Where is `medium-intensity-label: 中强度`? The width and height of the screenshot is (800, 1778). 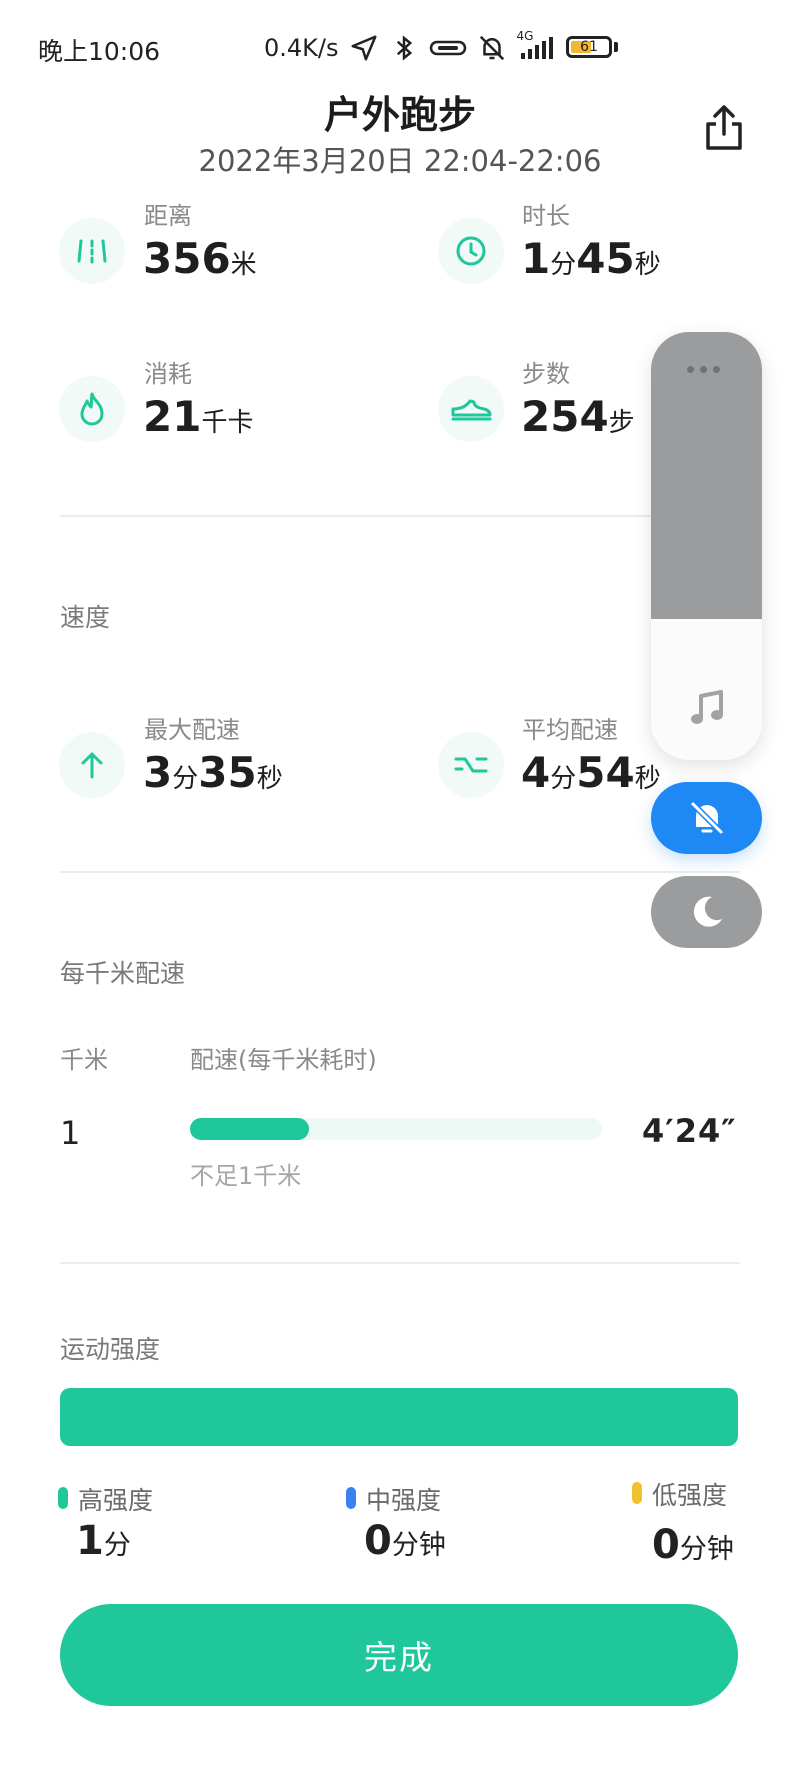
medium-intensity-label: 中强度 is located at coordinates (404, 1500).